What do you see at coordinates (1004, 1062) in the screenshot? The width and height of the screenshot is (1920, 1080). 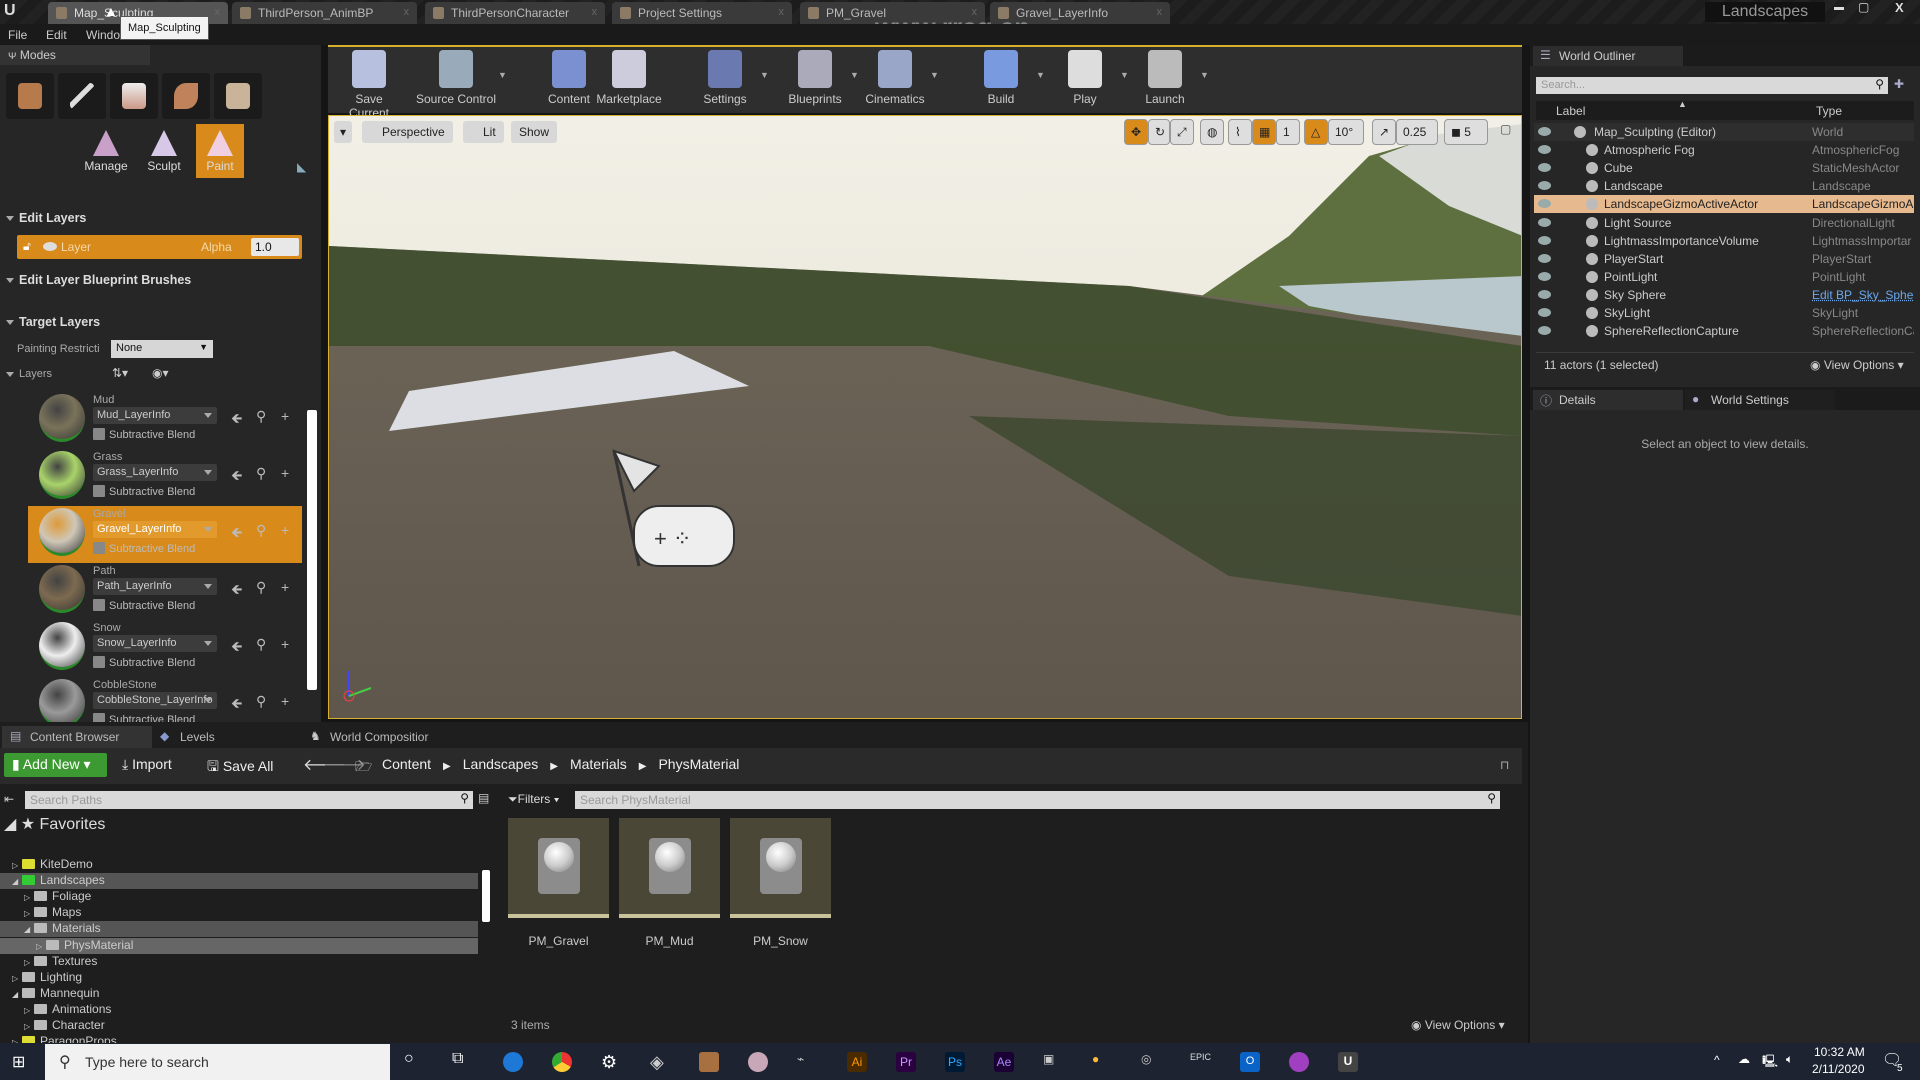 I see `after-effects-icon: Ae` at bounding box center [1004, 1062].